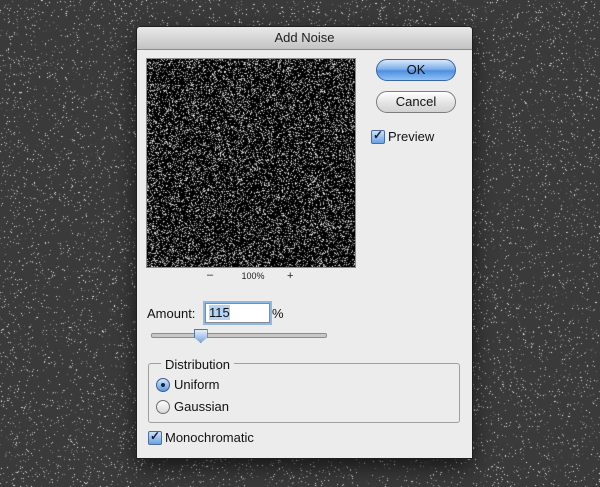 The image size is (600, 487). I want to click on uniform-label: Uniform, so click(197, 384).